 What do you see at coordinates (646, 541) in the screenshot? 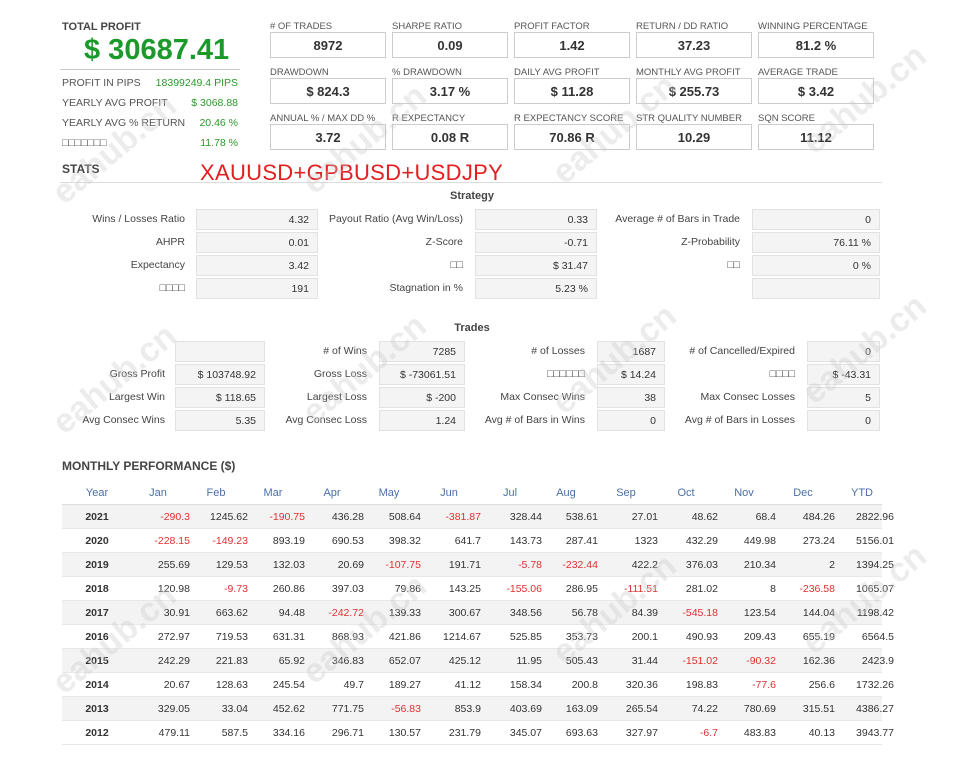
I see `month-value: 1323` at bounding box center [646, 541].